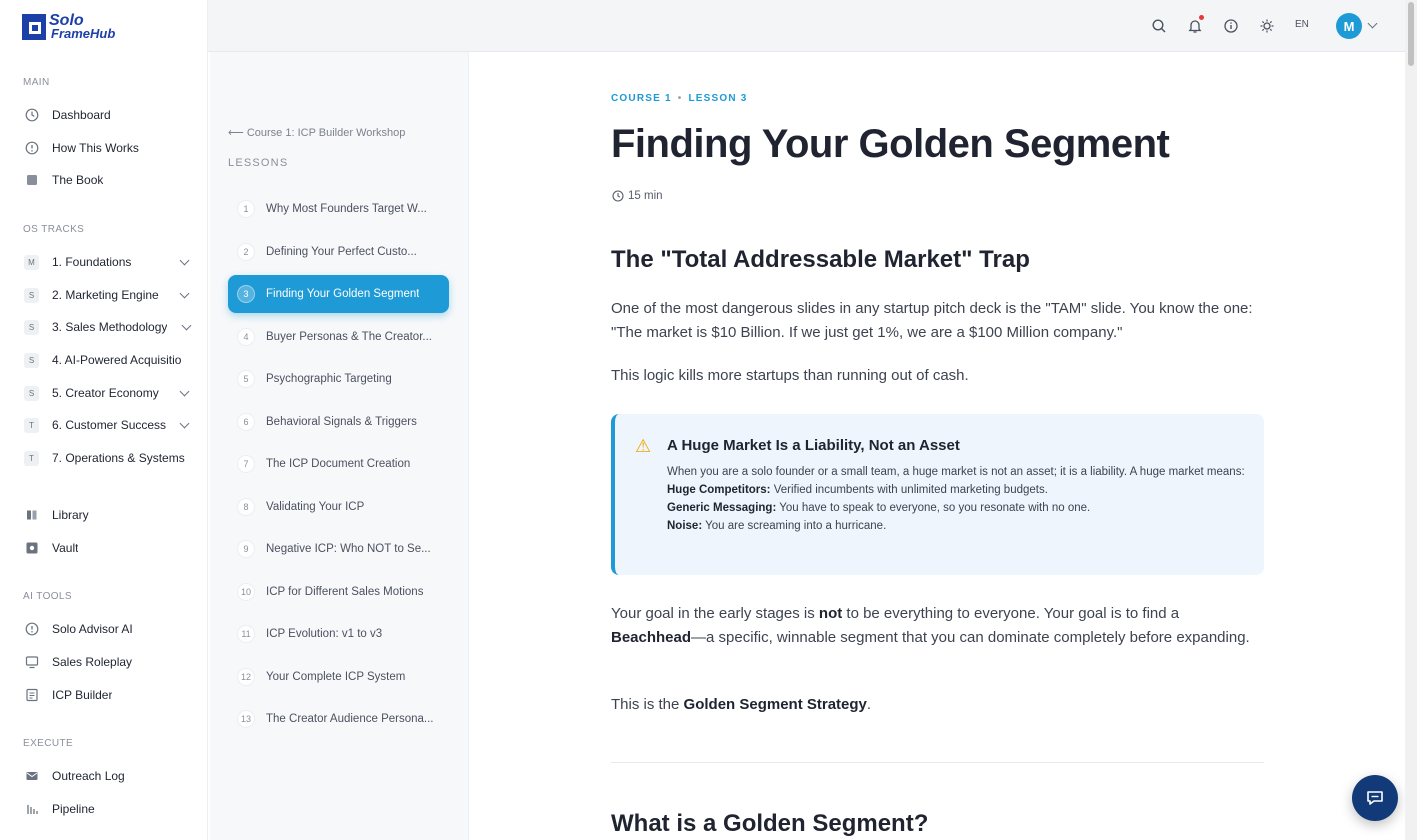 Image resolution: width=1417 pixels, height=840 pixels. Describe the element at coordinates (937, 762) in the screenshot. I see `section-divider` at that location.